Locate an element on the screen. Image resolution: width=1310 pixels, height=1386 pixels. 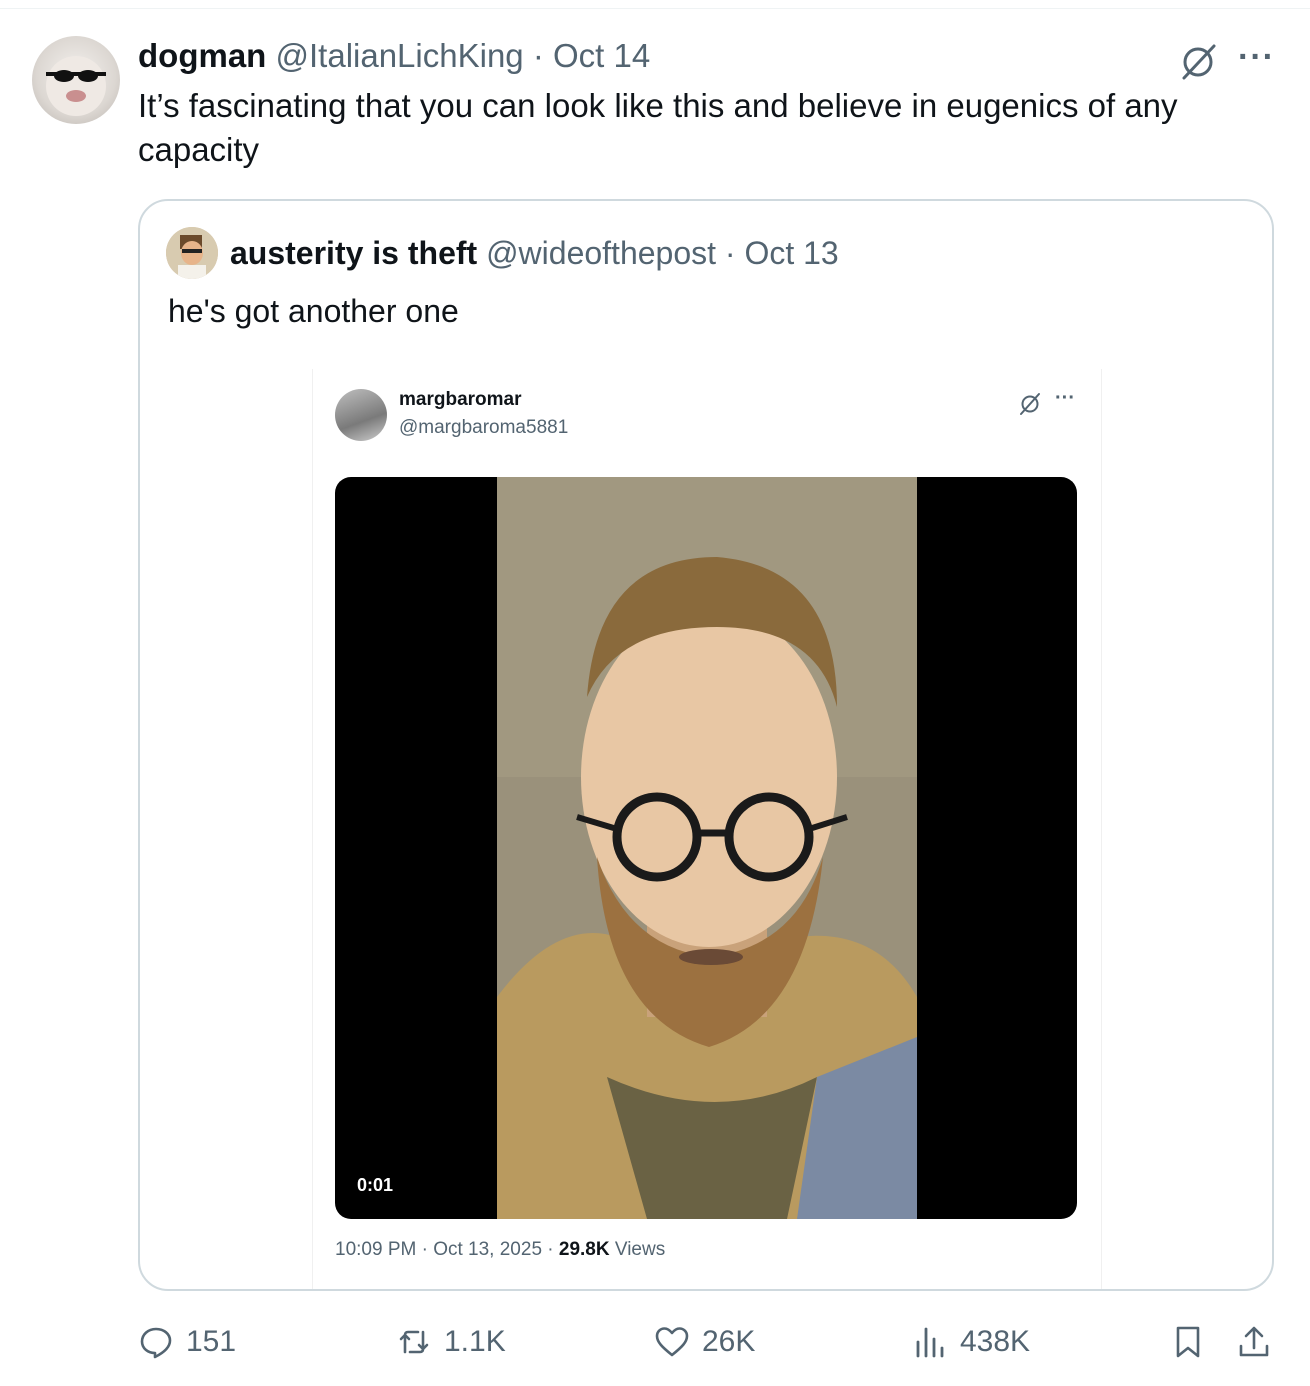
bookmark-button is located at coordinates (1188, 1342).